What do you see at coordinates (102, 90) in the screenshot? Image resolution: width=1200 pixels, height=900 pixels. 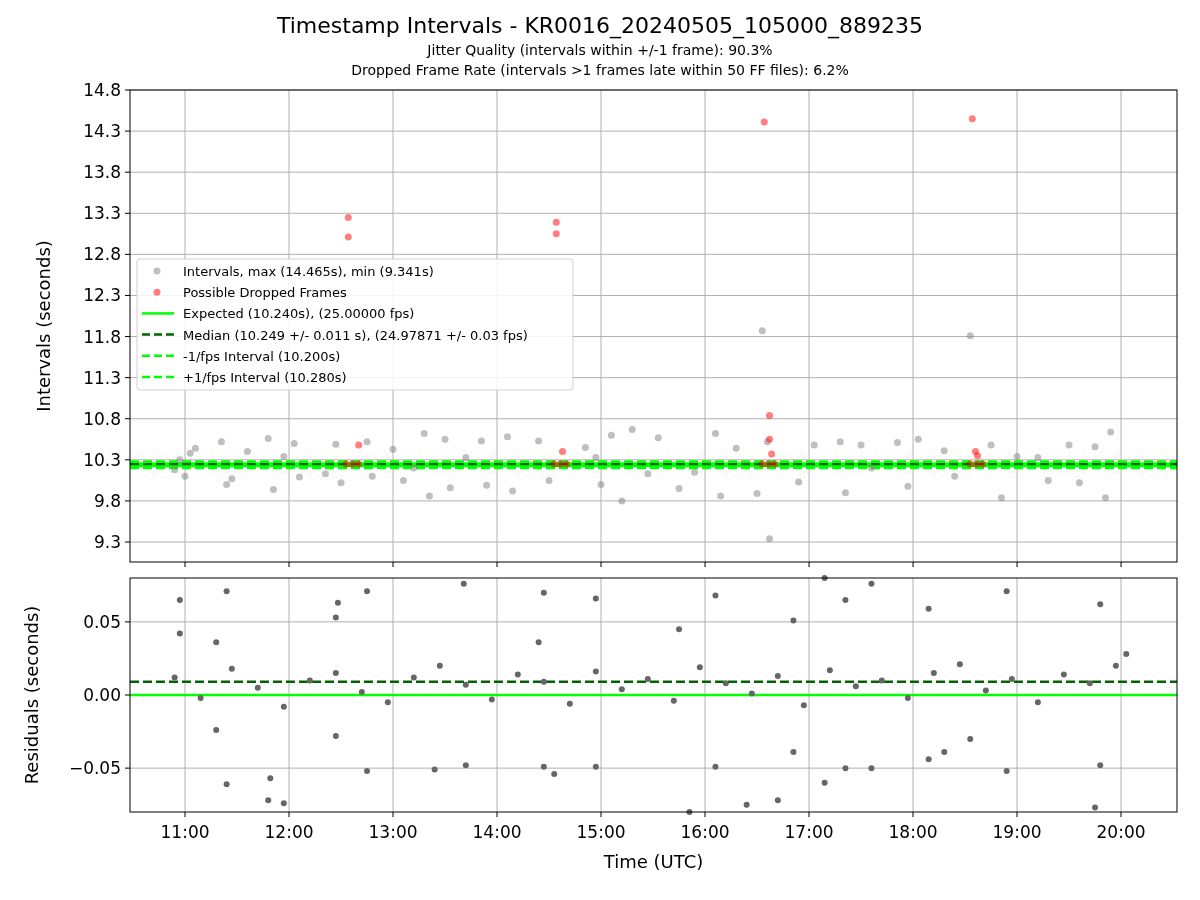 I see `tick-label: 14.8` at bounding box center [102, 90].